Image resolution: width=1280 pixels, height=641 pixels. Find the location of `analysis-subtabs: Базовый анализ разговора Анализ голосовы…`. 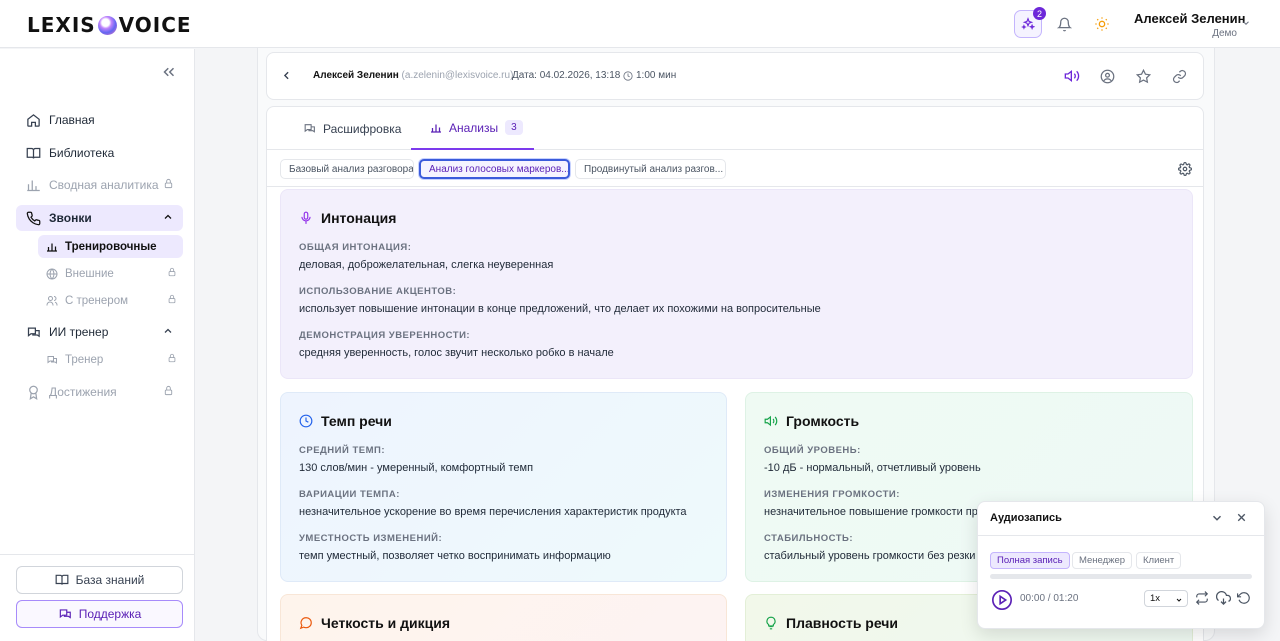

analysis-subtabs: Базовый анализ разговора Анализ голосовы… is located at coordinates (735, 169).